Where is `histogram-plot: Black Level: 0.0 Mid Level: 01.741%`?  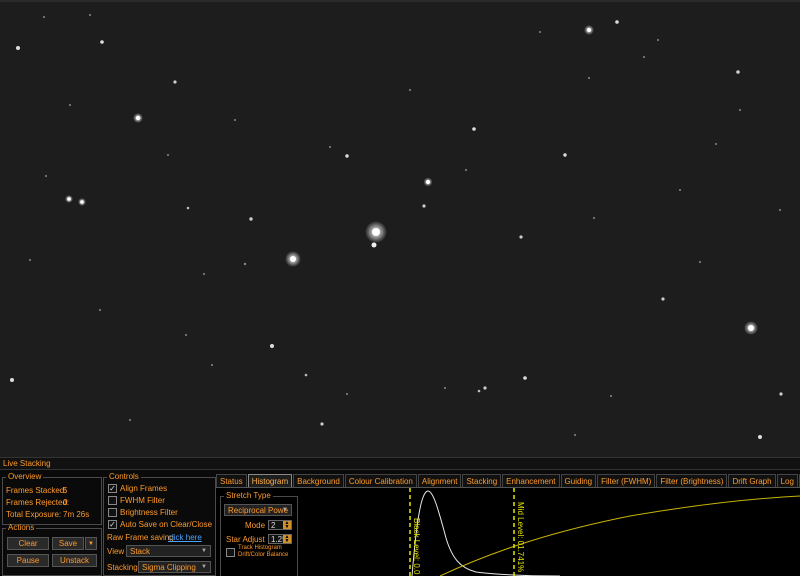 histogram-plot: Black Level: 0.0 Mid Level: 01.741% is located at coordinates (550, 532).